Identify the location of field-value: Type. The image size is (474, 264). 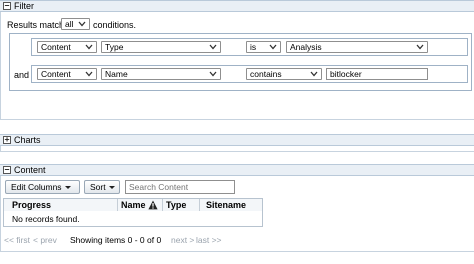
(114, 47).